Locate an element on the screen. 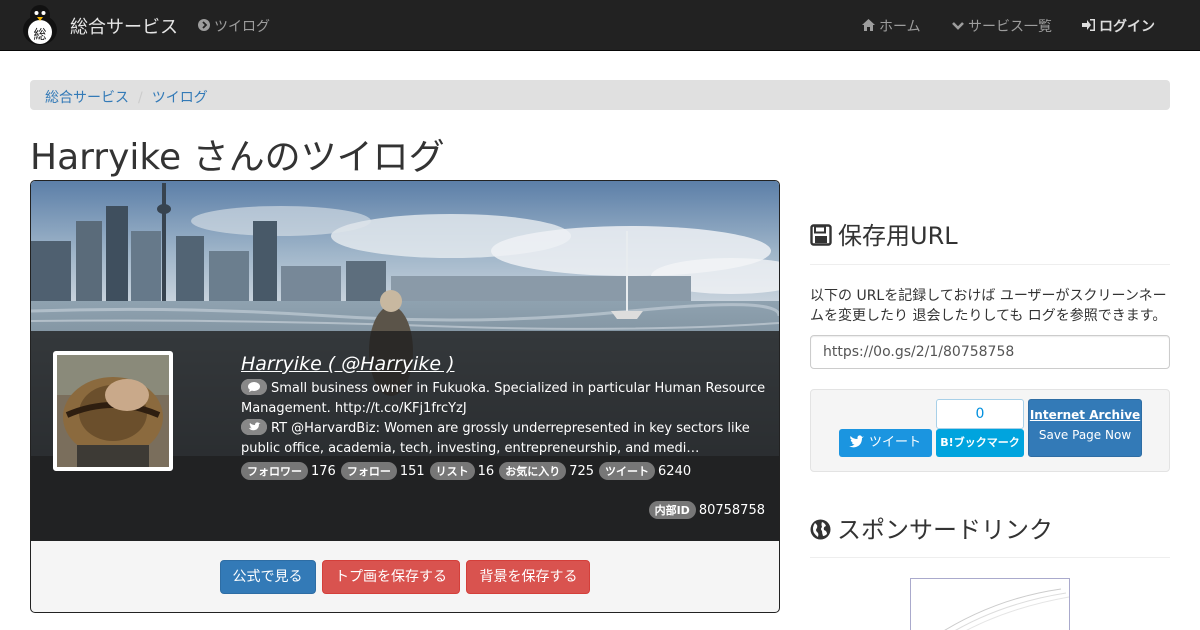  save-icon-image-button: トプ画を保存する is located at coordinates (391, 577).